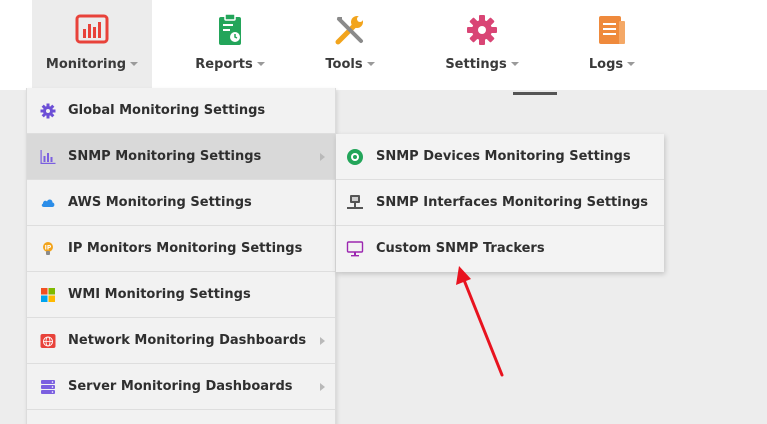  I want to click on submenu-label: SNMP Interfaces Monitoring Settings, so click(512, 202).